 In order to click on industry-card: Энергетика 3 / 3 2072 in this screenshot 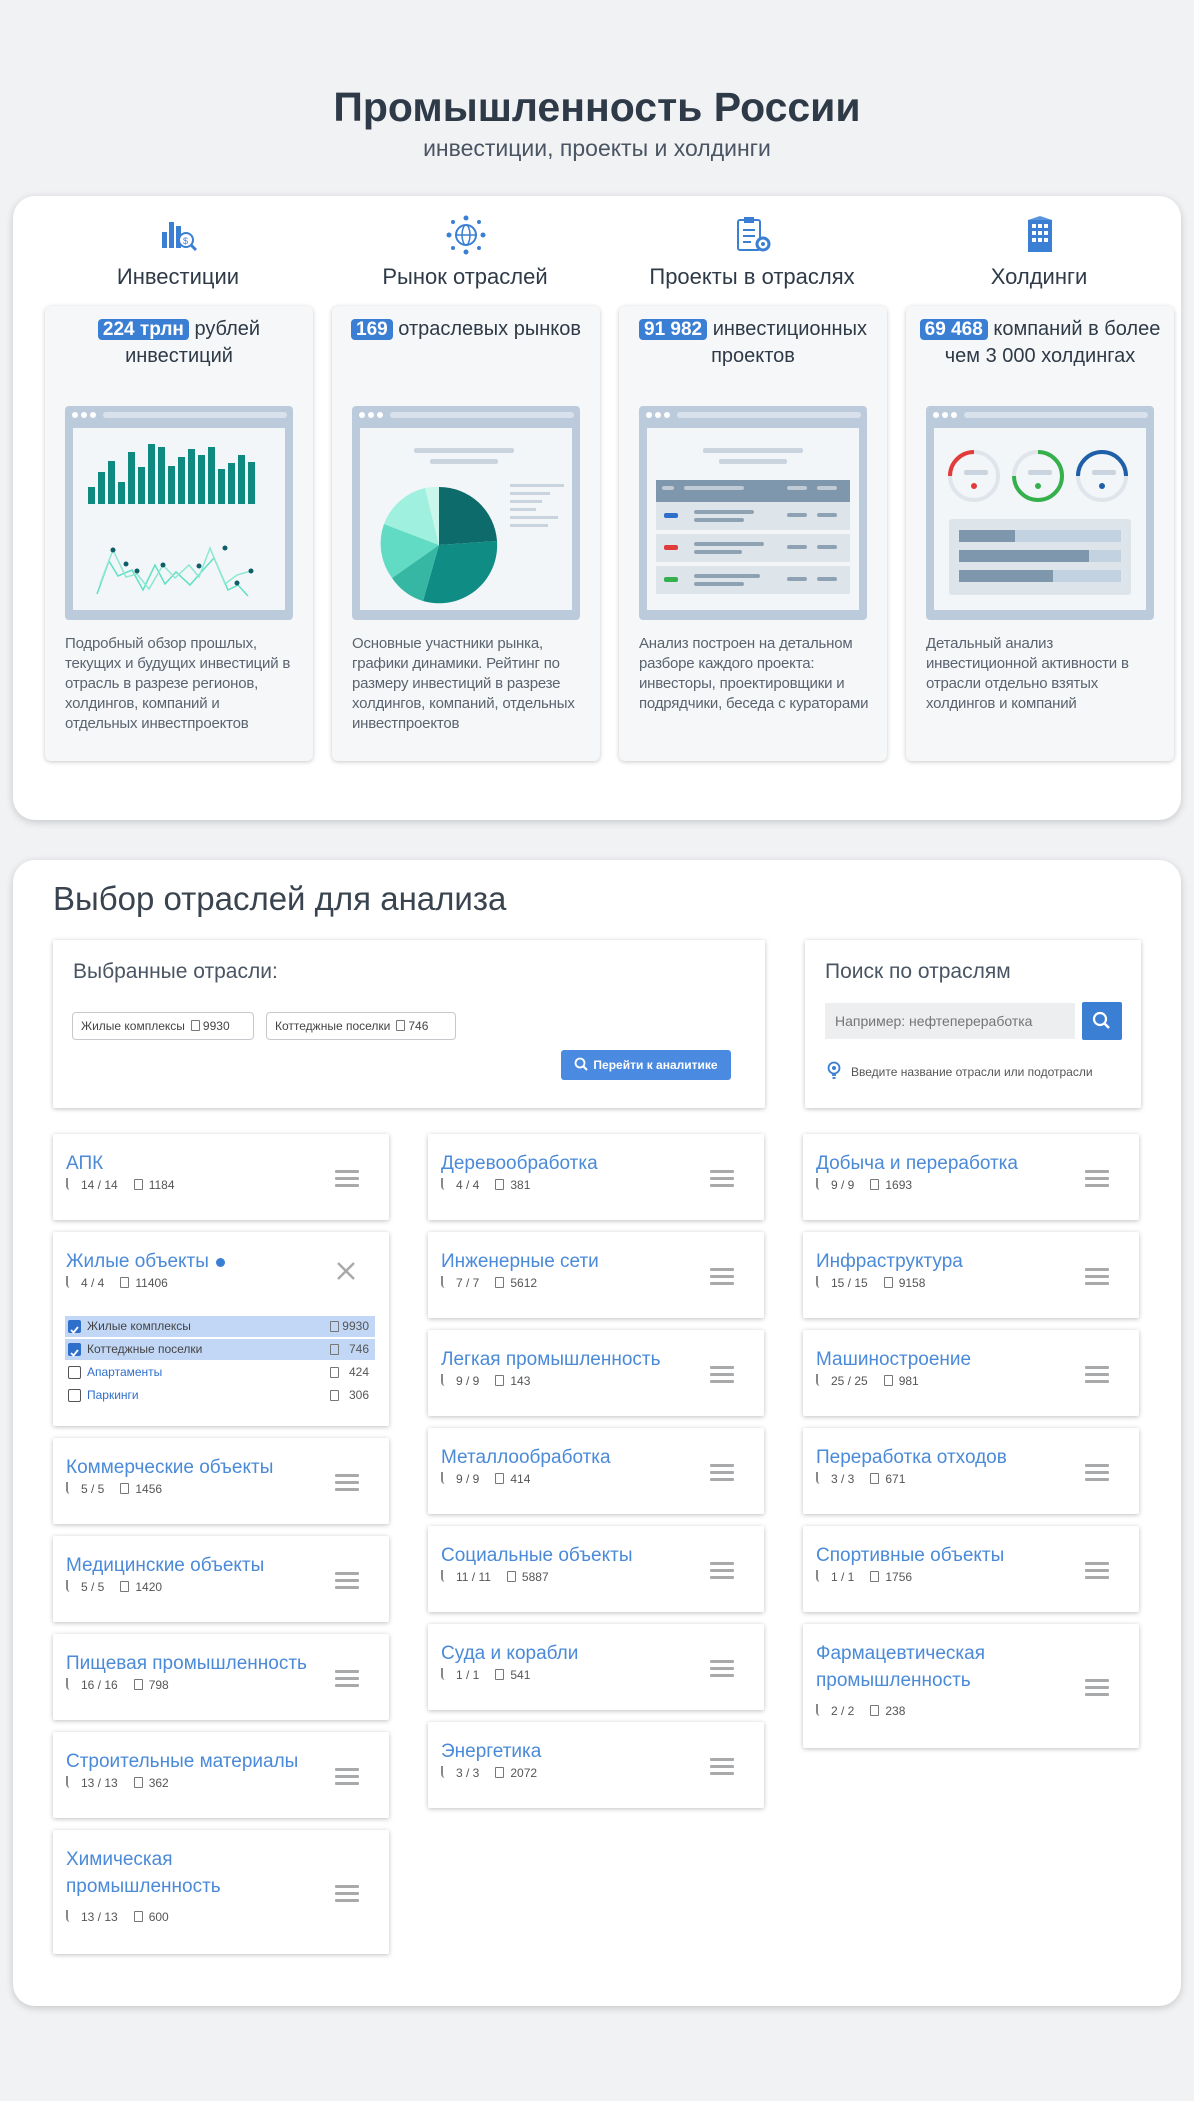, I will do `click(596, 1765)`.